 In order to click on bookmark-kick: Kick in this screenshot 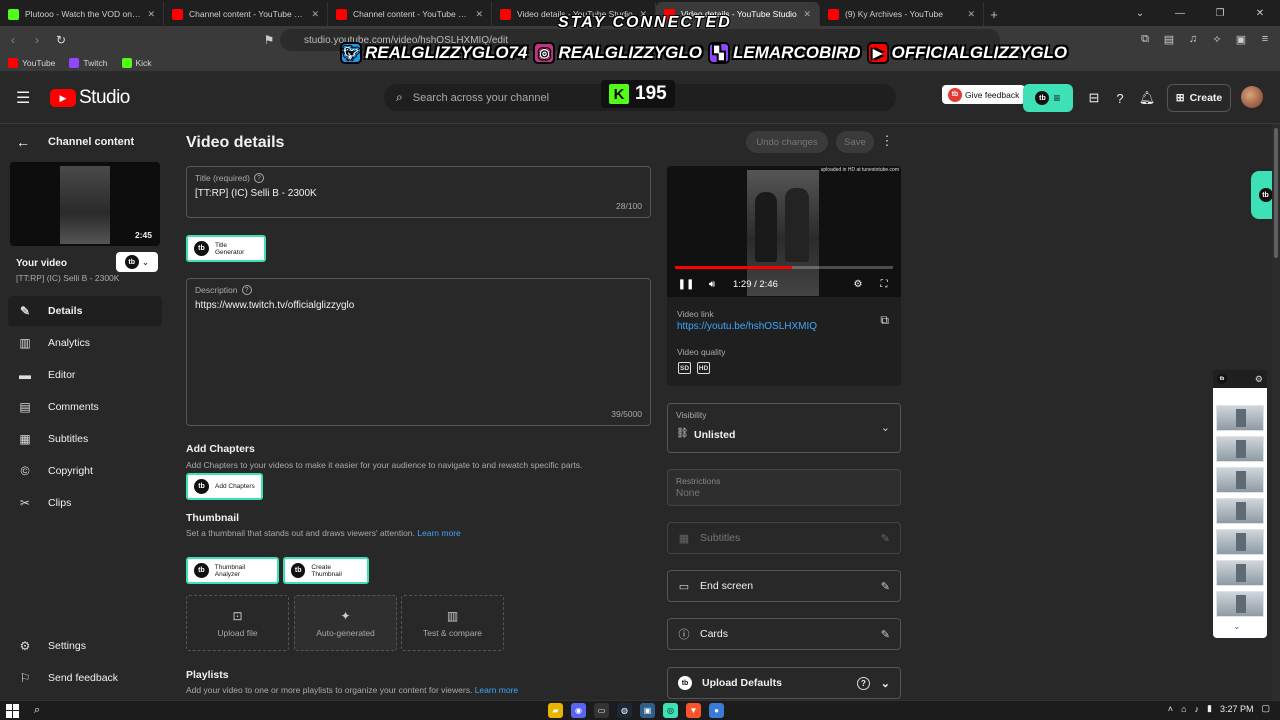, I will do `click(136, 62)`.